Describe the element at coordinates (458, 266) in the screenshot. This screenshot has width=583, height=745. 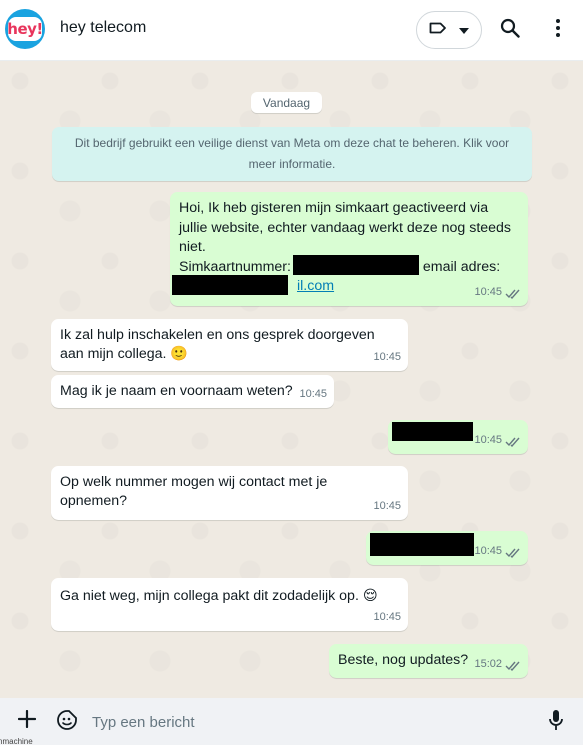
I see `email-label: / email adres:` at that location.